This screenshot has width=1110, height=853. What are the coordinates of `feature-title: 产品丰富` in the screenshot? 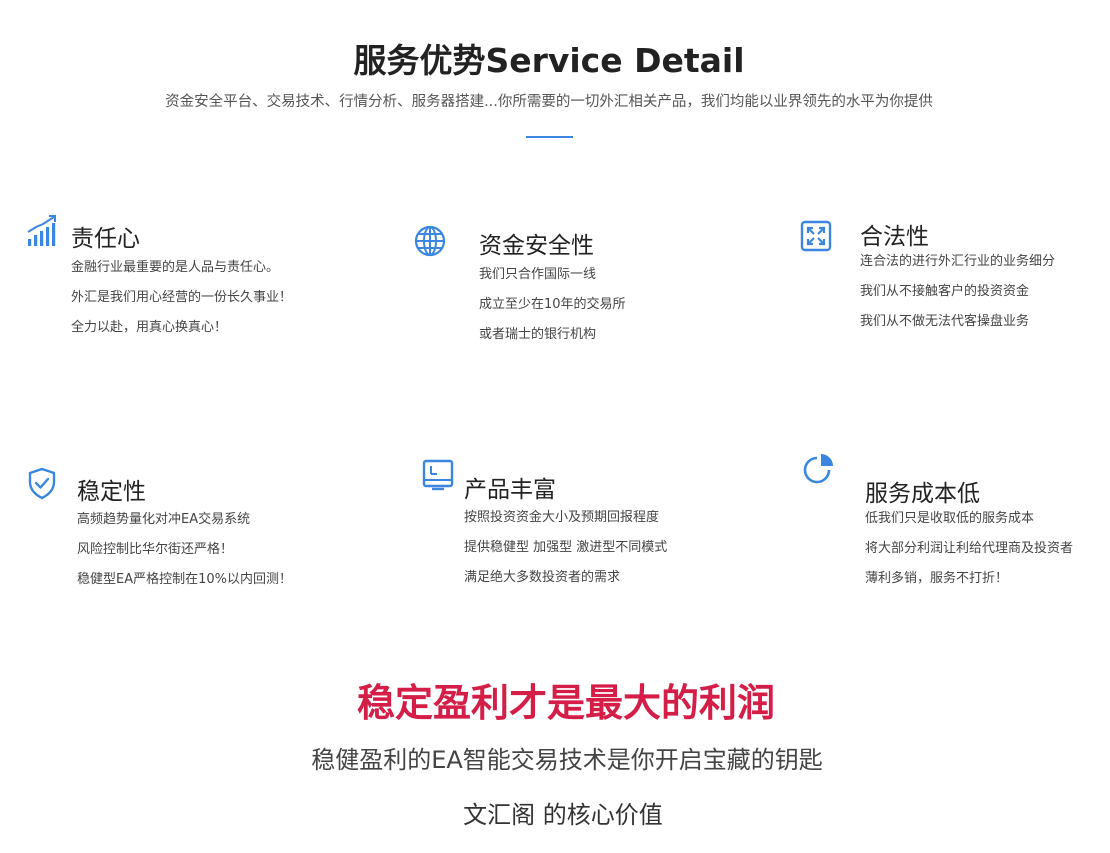 It's located at (510, 490).